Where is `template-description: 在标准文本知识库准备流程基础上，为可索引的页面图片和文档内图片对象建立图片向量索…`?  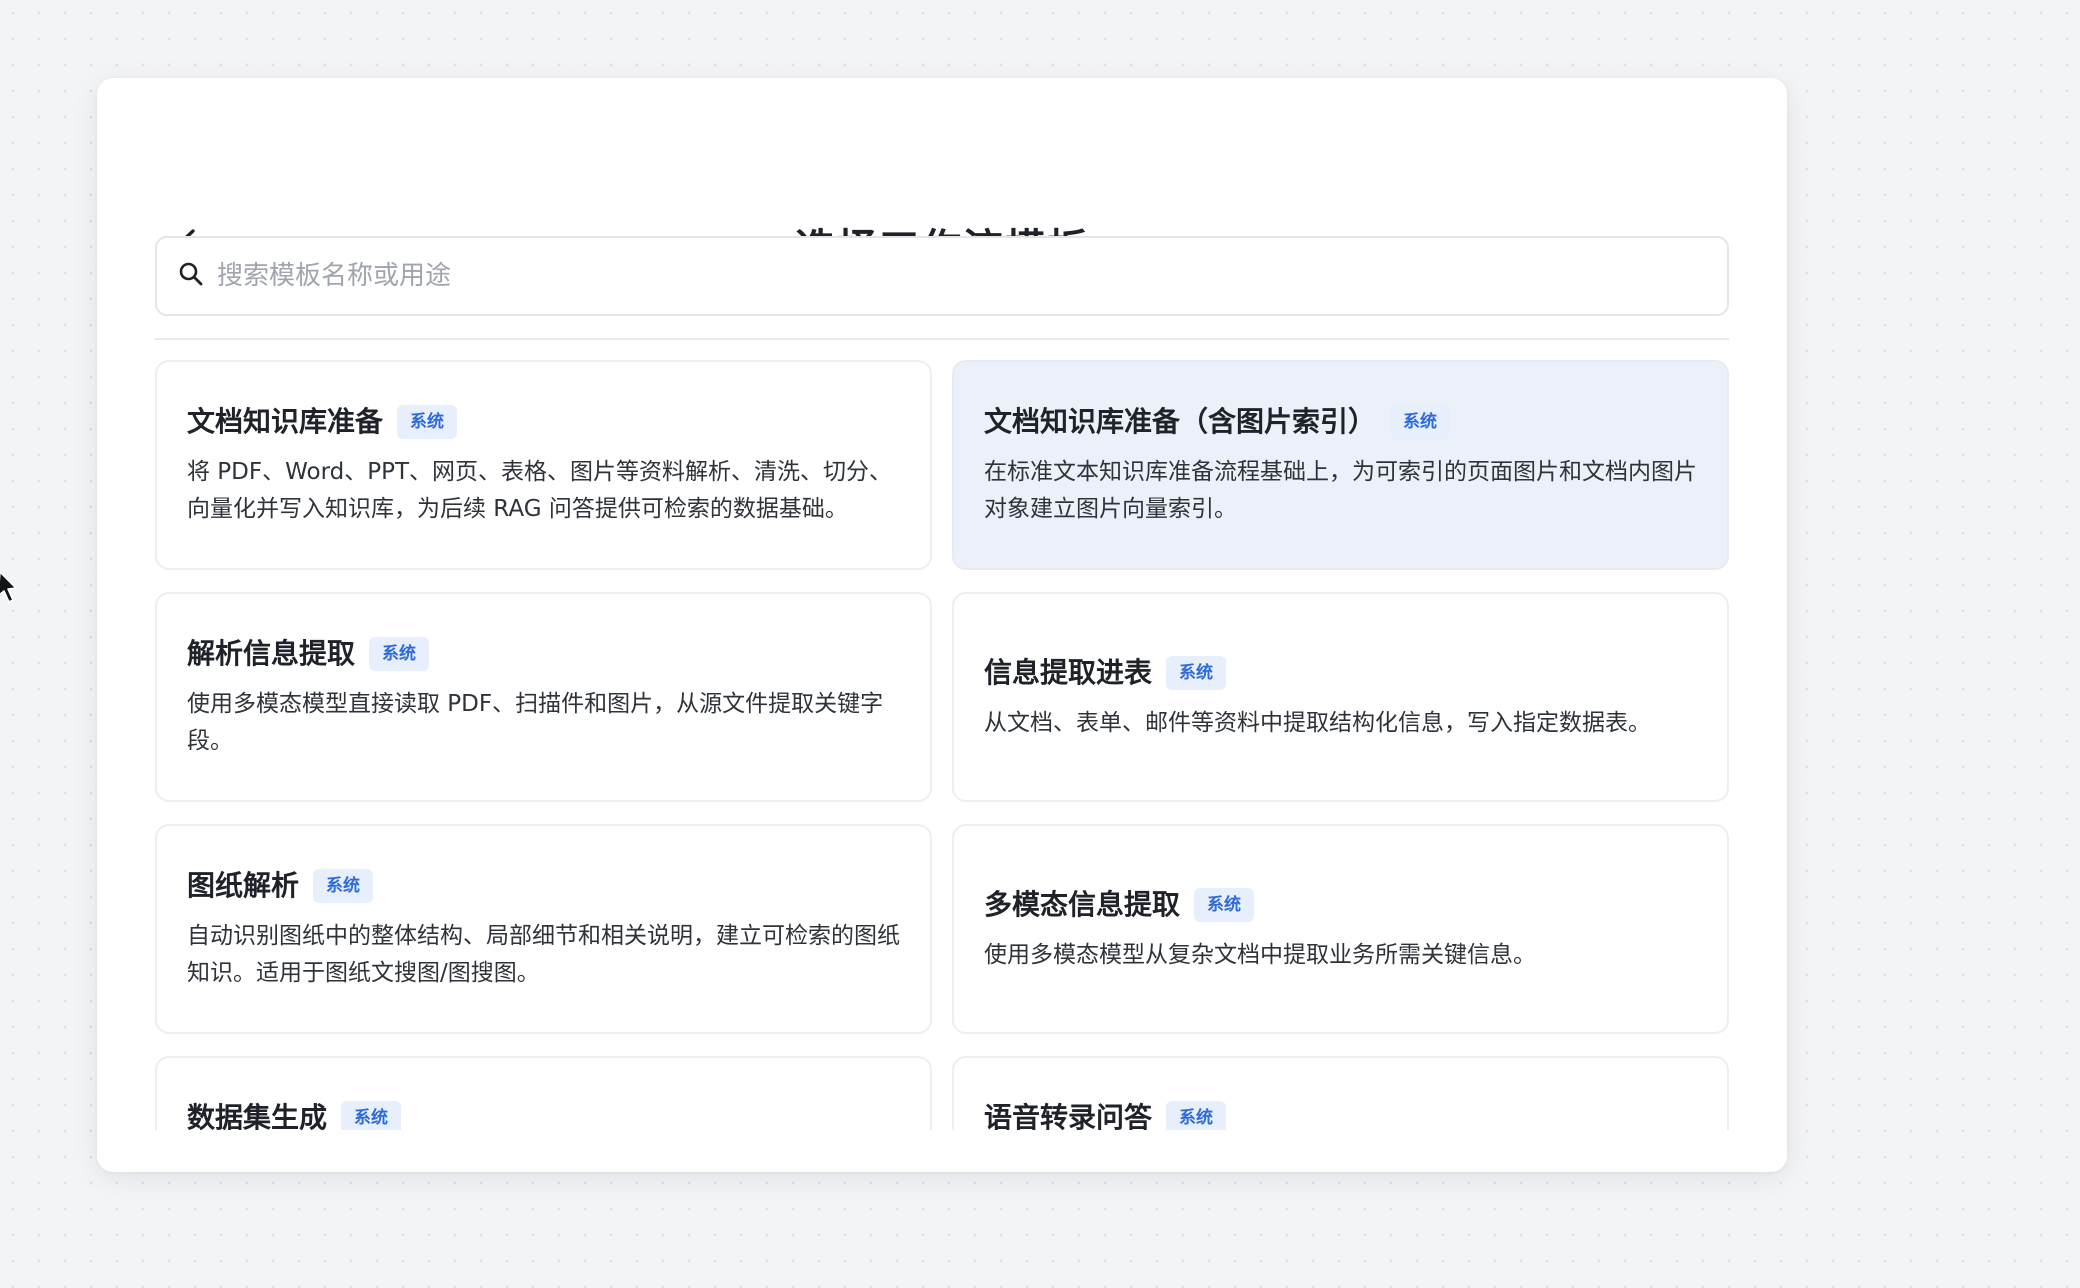
template-description: 在标准文本知识库准备流程基础上，为可索引的页面图片和文档内图片对象建立图片向量索… is located at coordinates (1340, 490).